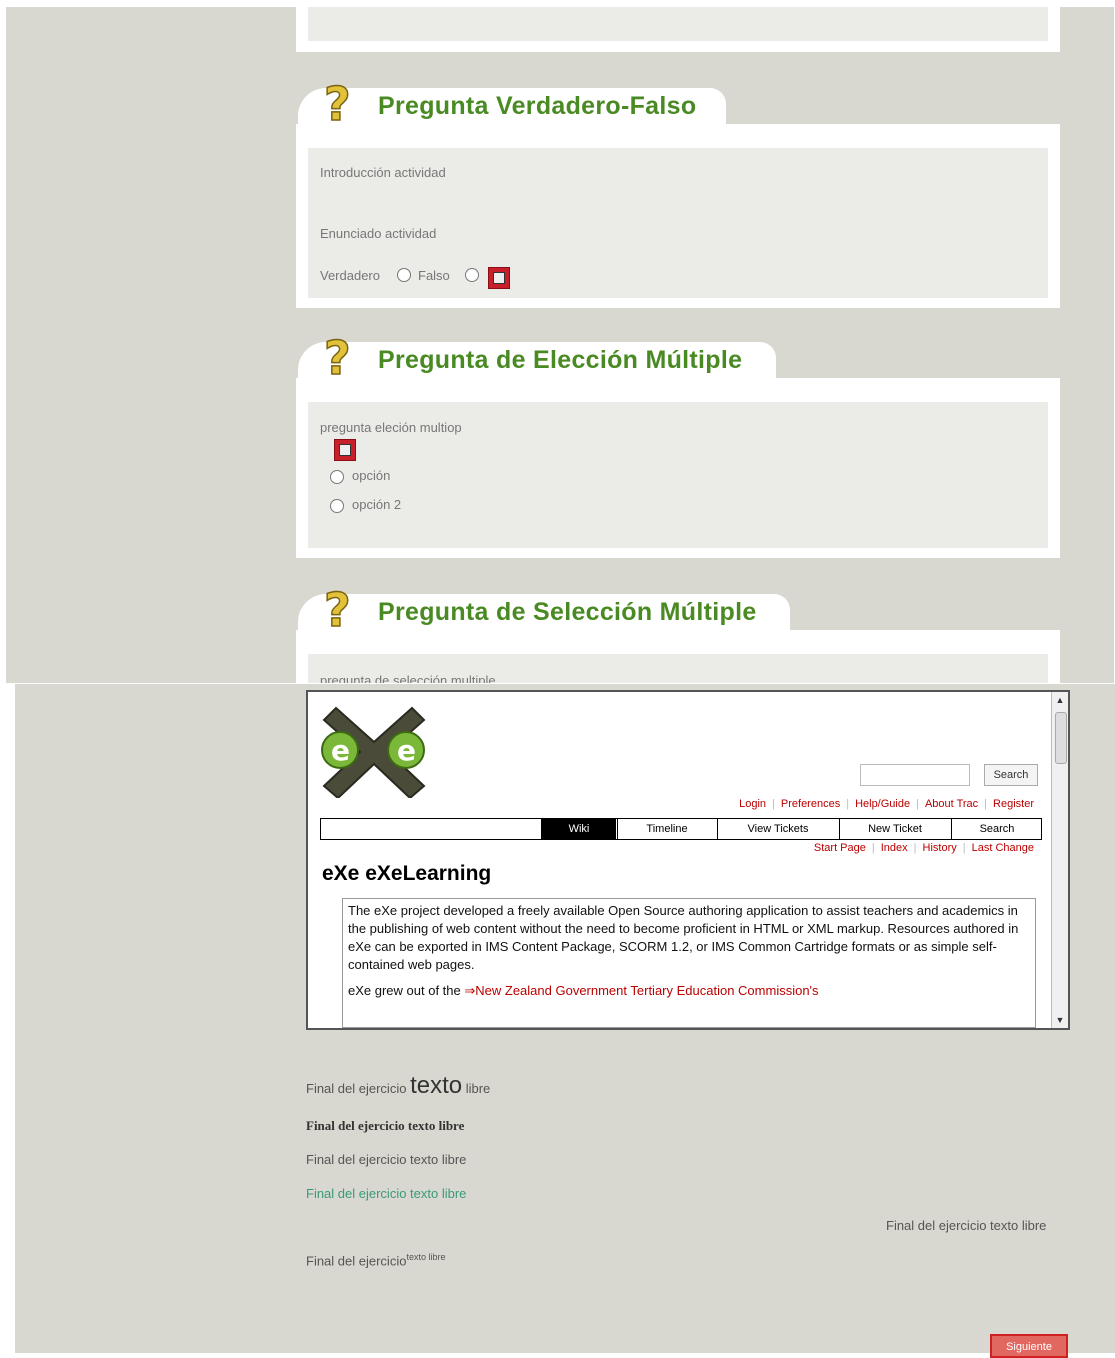 Image resolution: width=1115 pixels, height=1358 pixels. What do you see at coordinates (350, 275) in the screenshot?
I see `option-true-label: Verdadero` at bounding box center [350, 275].